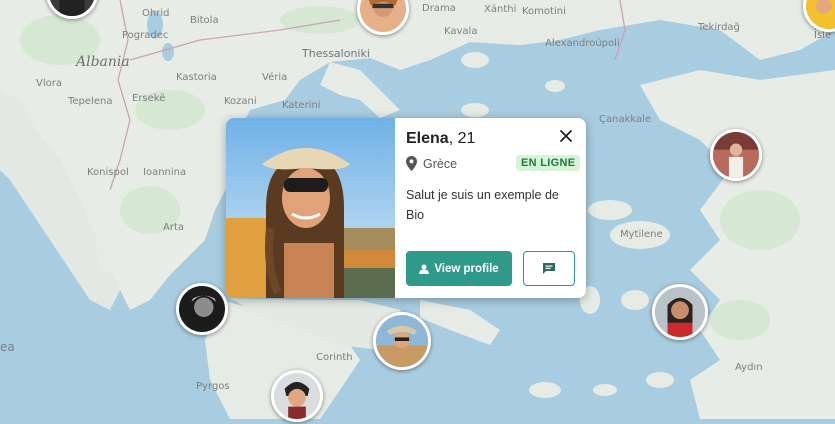 Image resolution: width=835 pixels, height=424 pixels. What do you see at coordinates (7, 347) in the screenshot?
I see `map-label-sea: ea` at bounding box center [7, 347].